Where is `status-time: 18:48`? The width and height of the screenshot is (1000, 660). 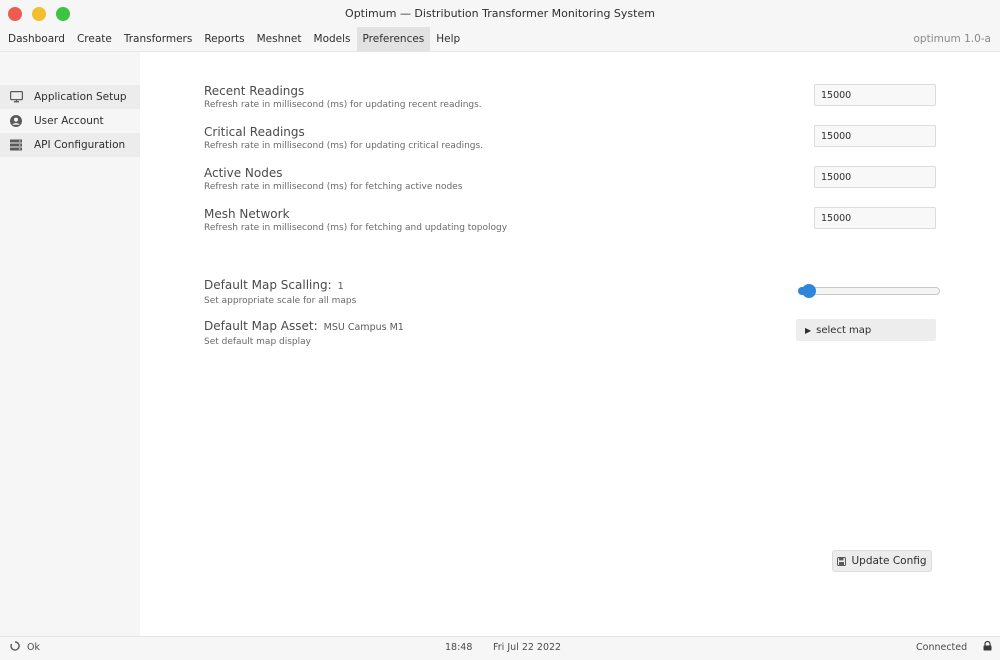
status-time: 18:48 is located at coordinates (459, 647).